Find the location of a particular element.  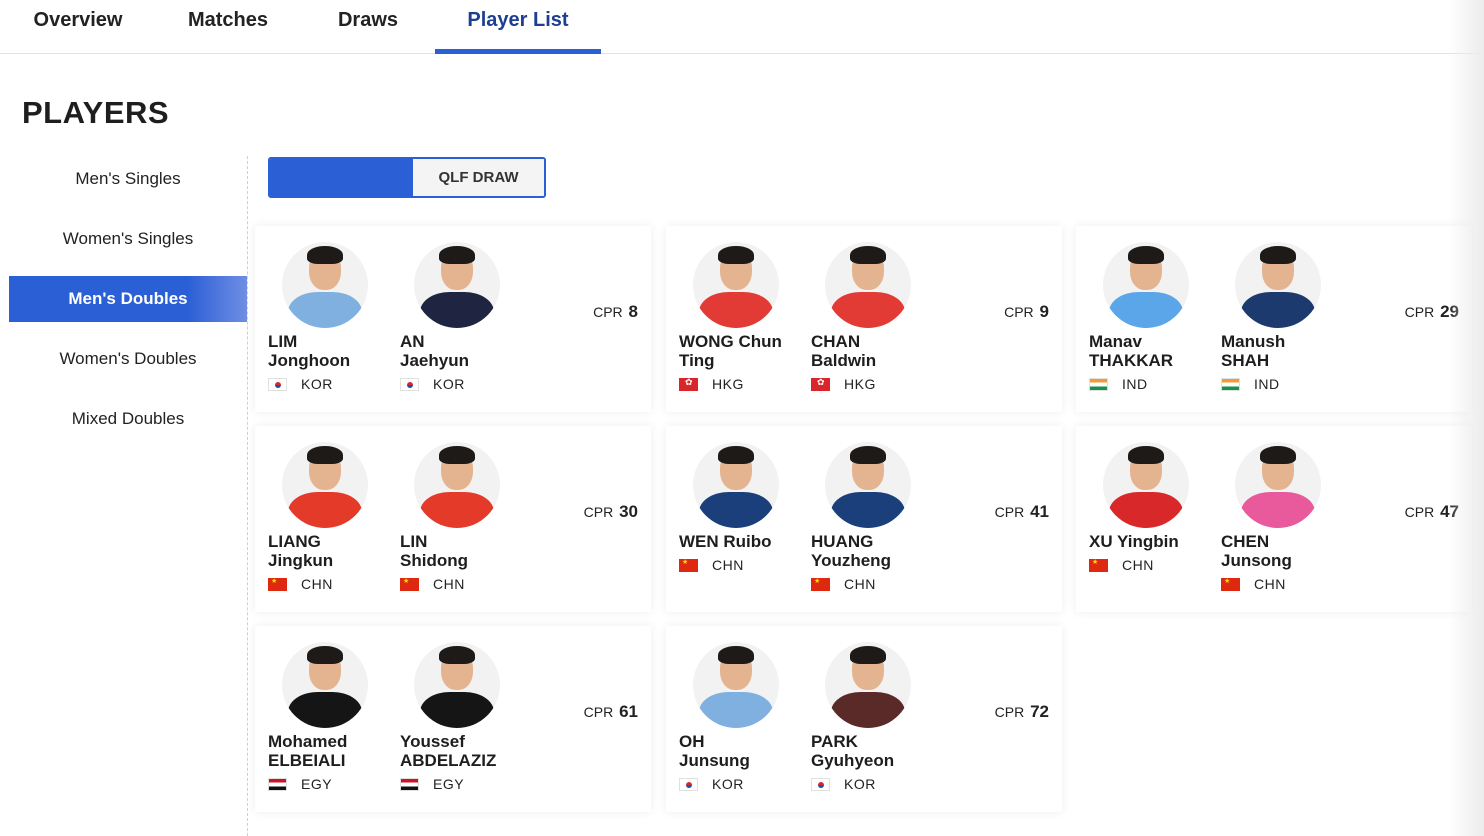

cpr-value: 41 is located at coordinates (1039, 511).